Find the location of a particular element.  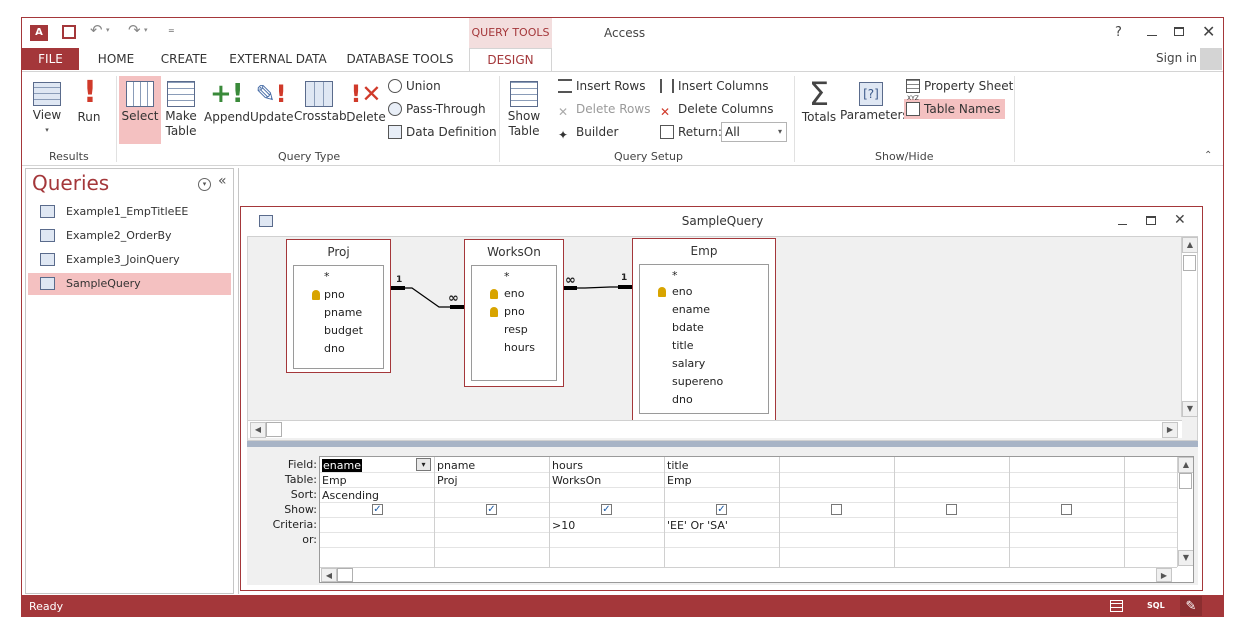

tab-file: FILE is located at coordinates (50, 59).